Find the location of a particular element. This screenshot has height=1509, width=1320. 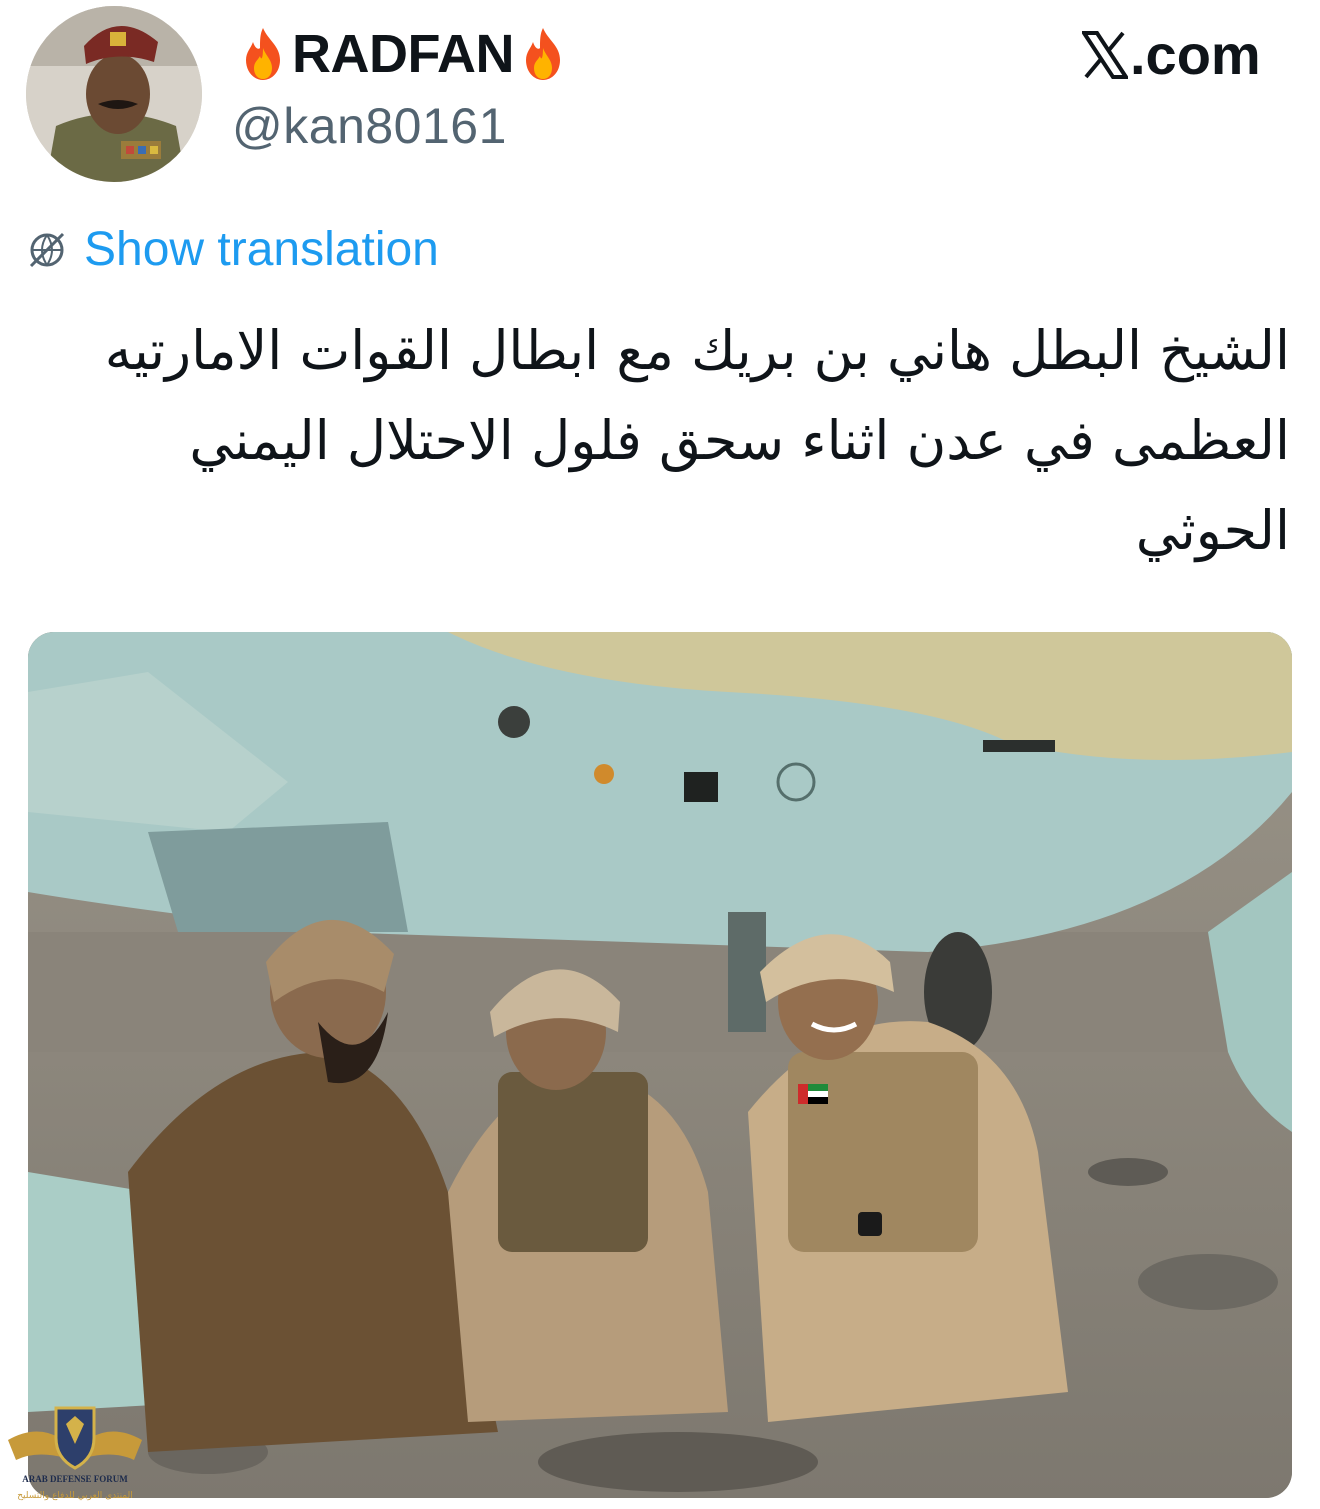

author-name-row: RADFAN is located at coordinates (403, 54).